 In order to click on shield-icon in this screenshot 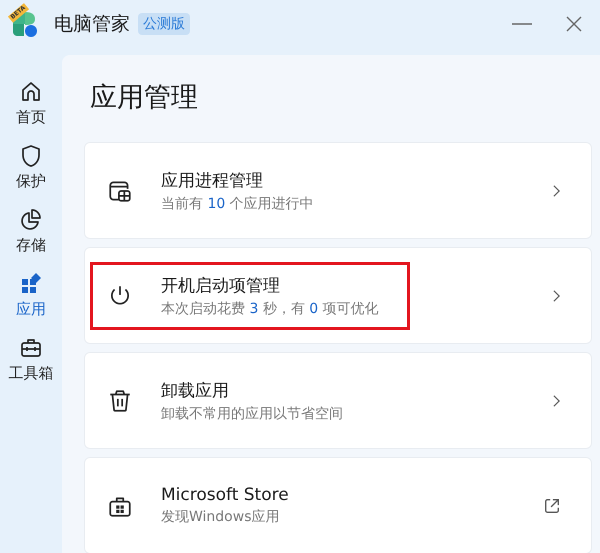, I will do `click(31, 156)`.